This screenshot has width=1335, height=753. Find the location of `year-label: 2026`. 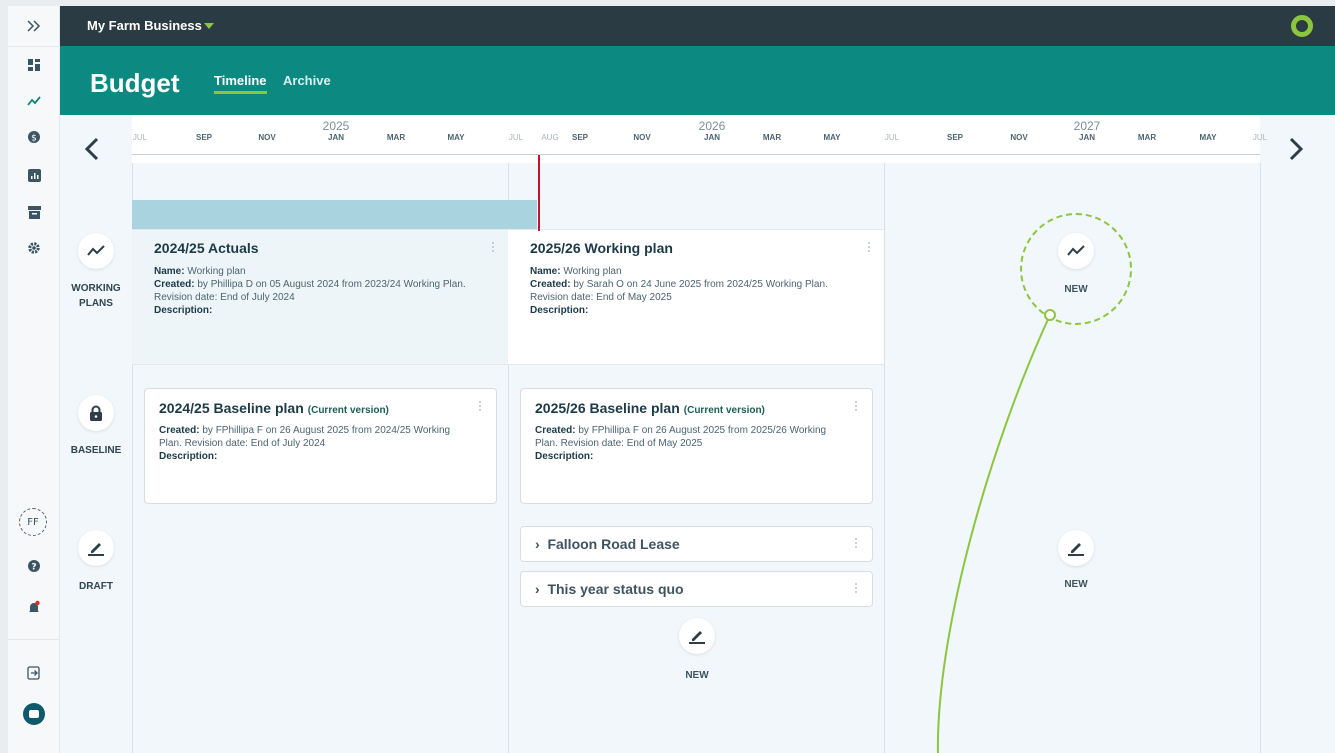

year-label: 2026 is located at coordinates (712, 126).